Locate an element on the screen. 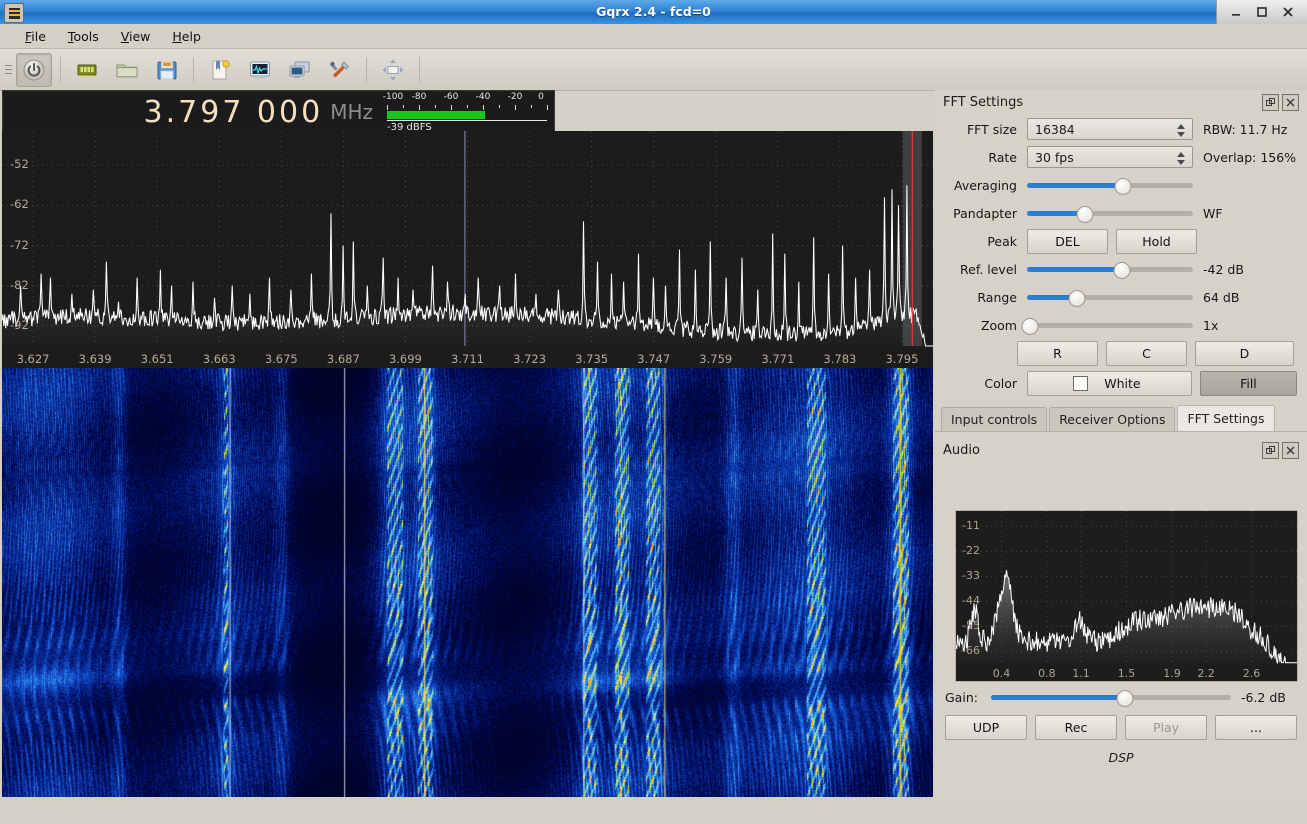 This screenshot has height=824, width=1307. frequency-digits: 3.797 000 is located at coordinates (234, 112).